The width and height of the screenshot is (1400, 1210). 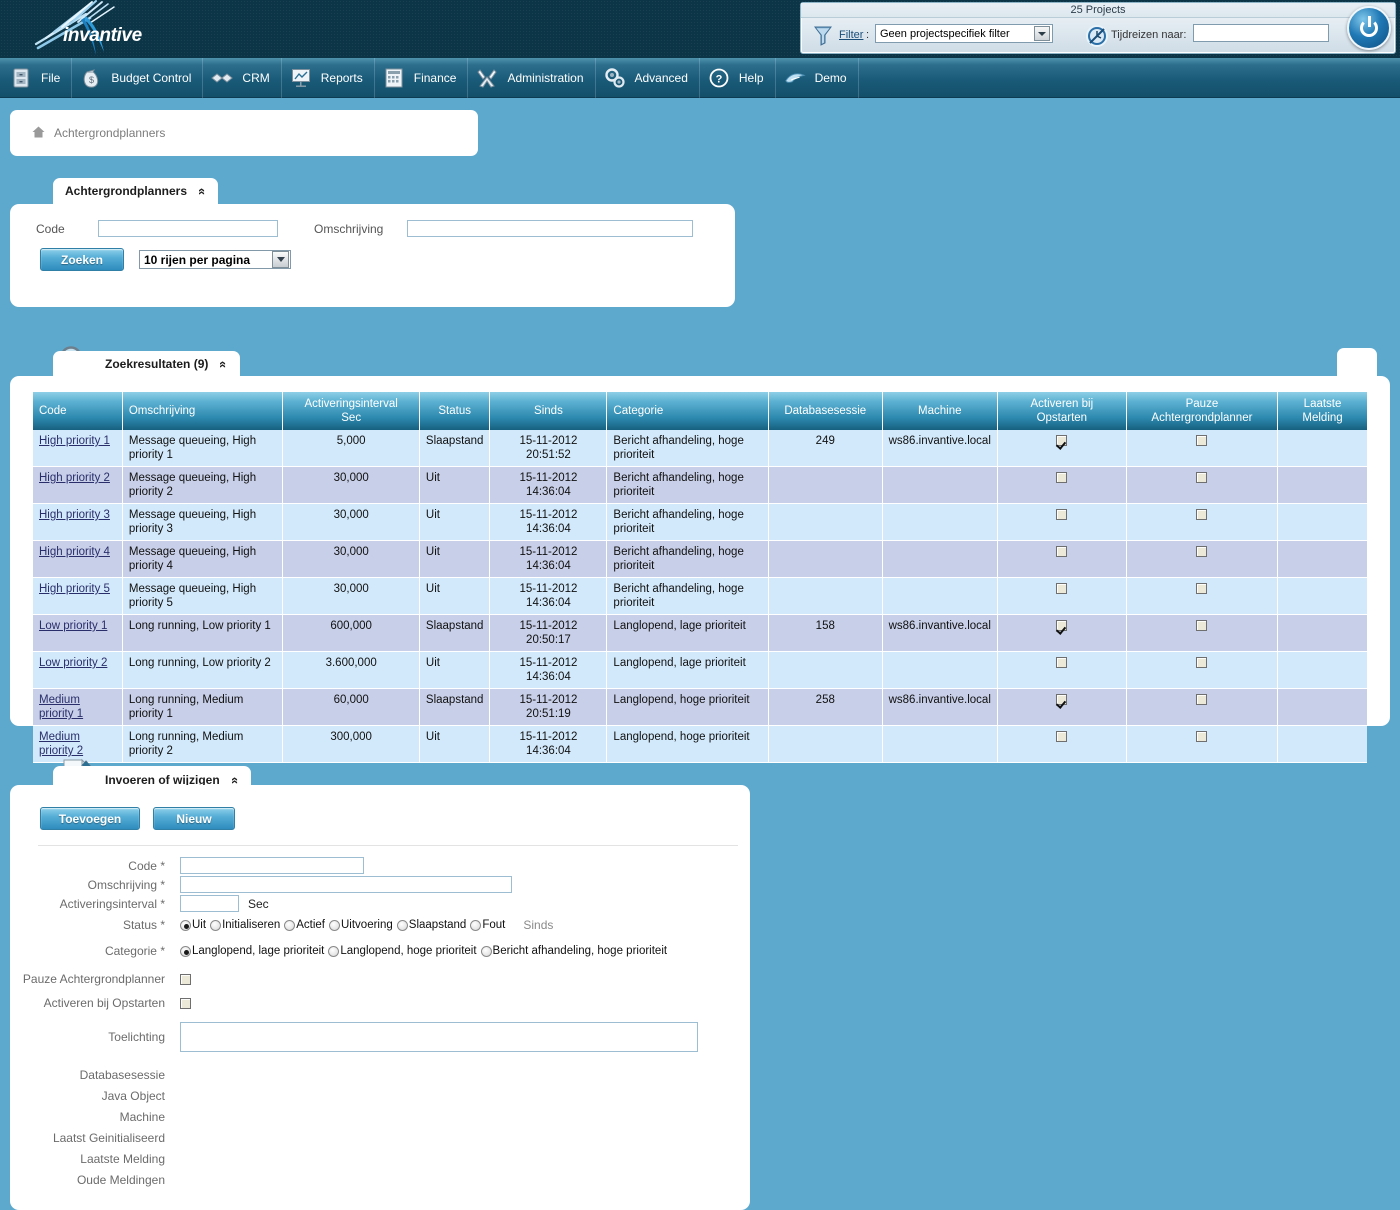 I want to click on pauze-label: Pauze Achtergrondplanner, so click(x=93, y=979).